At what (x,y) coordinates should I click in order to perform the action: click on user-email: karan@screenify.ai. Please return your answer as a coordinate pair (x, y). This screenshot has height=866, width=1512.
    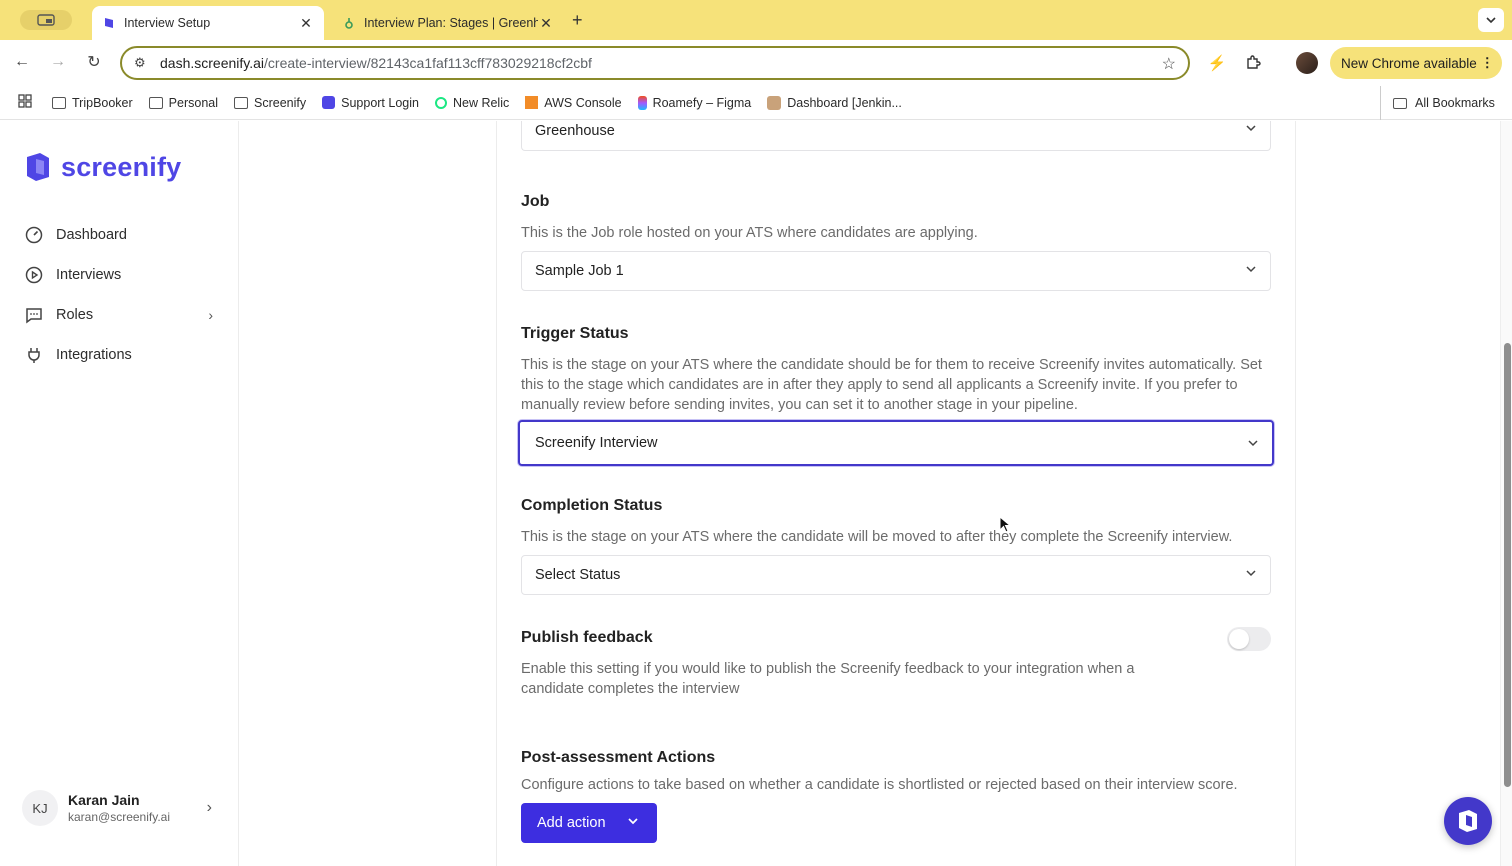
    Looking at the image, I should click on (119, 817).